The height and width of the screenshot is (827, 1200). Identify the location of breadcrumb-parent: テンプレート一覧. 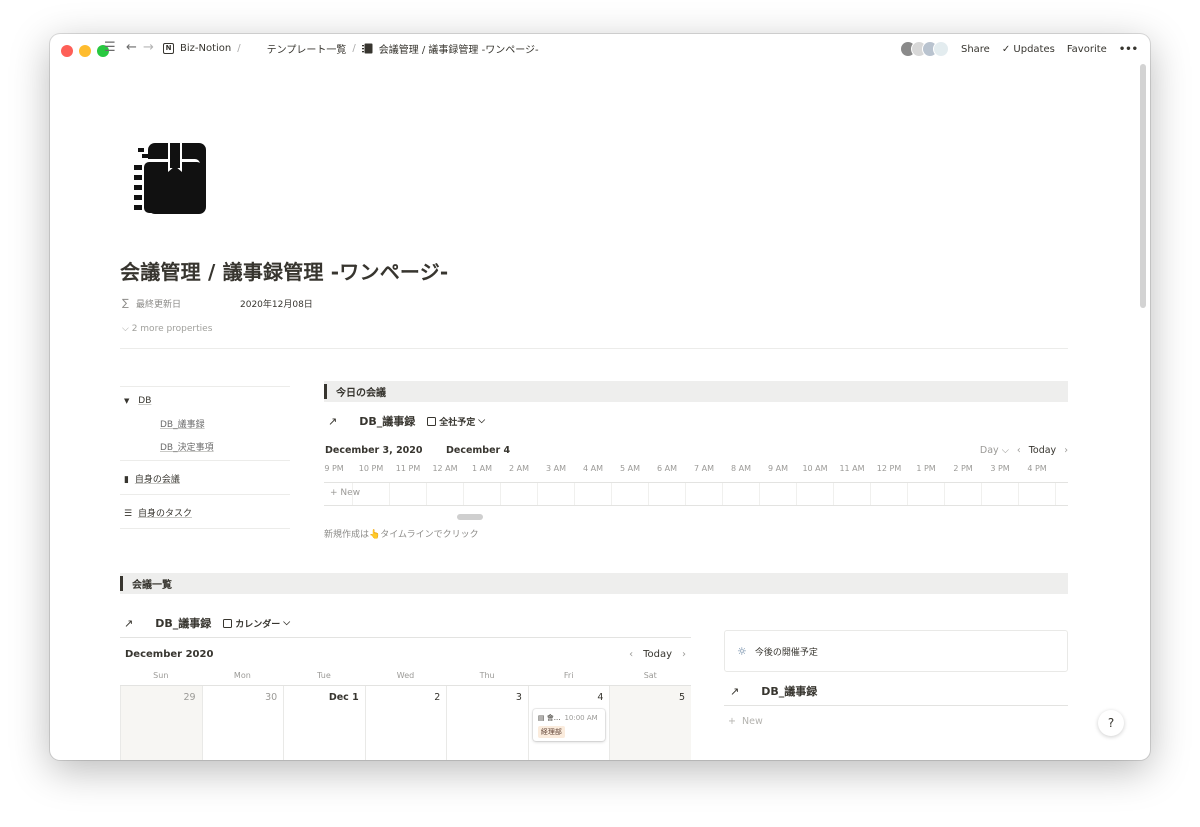
(307, 48).